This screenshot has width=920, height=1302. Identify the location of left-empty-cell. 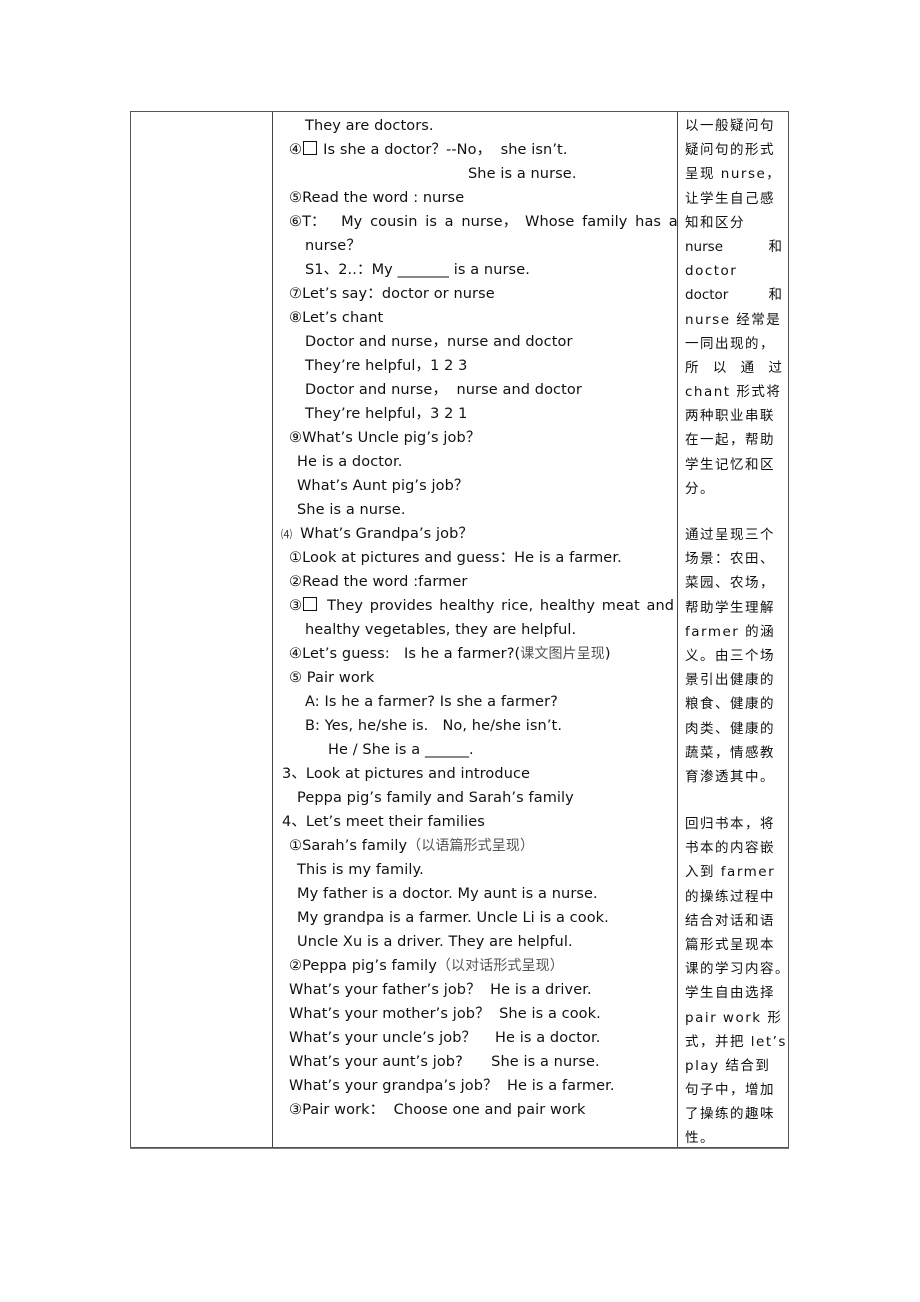
(201, 629).